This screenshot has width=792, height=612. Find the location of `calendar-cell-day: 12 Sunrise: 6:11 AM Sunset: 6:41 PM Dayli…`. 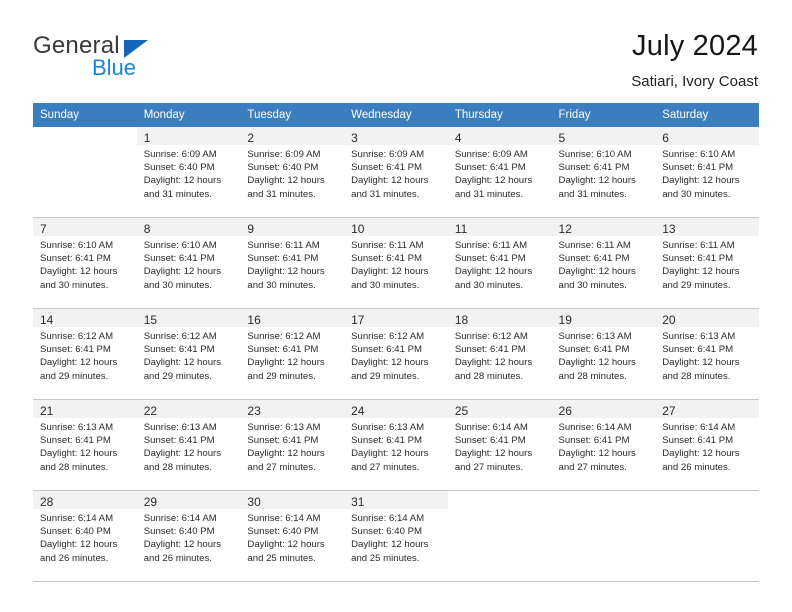

calendar-cell-day: 12 Sunrise: 6:11 AM Sunset: 6:41 PM Dayli… is located at coordinates (603, 263).